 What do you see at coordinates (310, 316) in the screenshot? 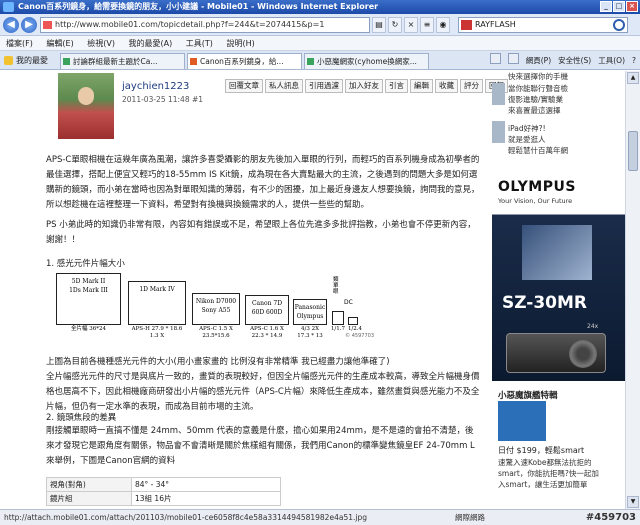
I see `sensor-box-text: Olympus` at bounding box center [310, 316].